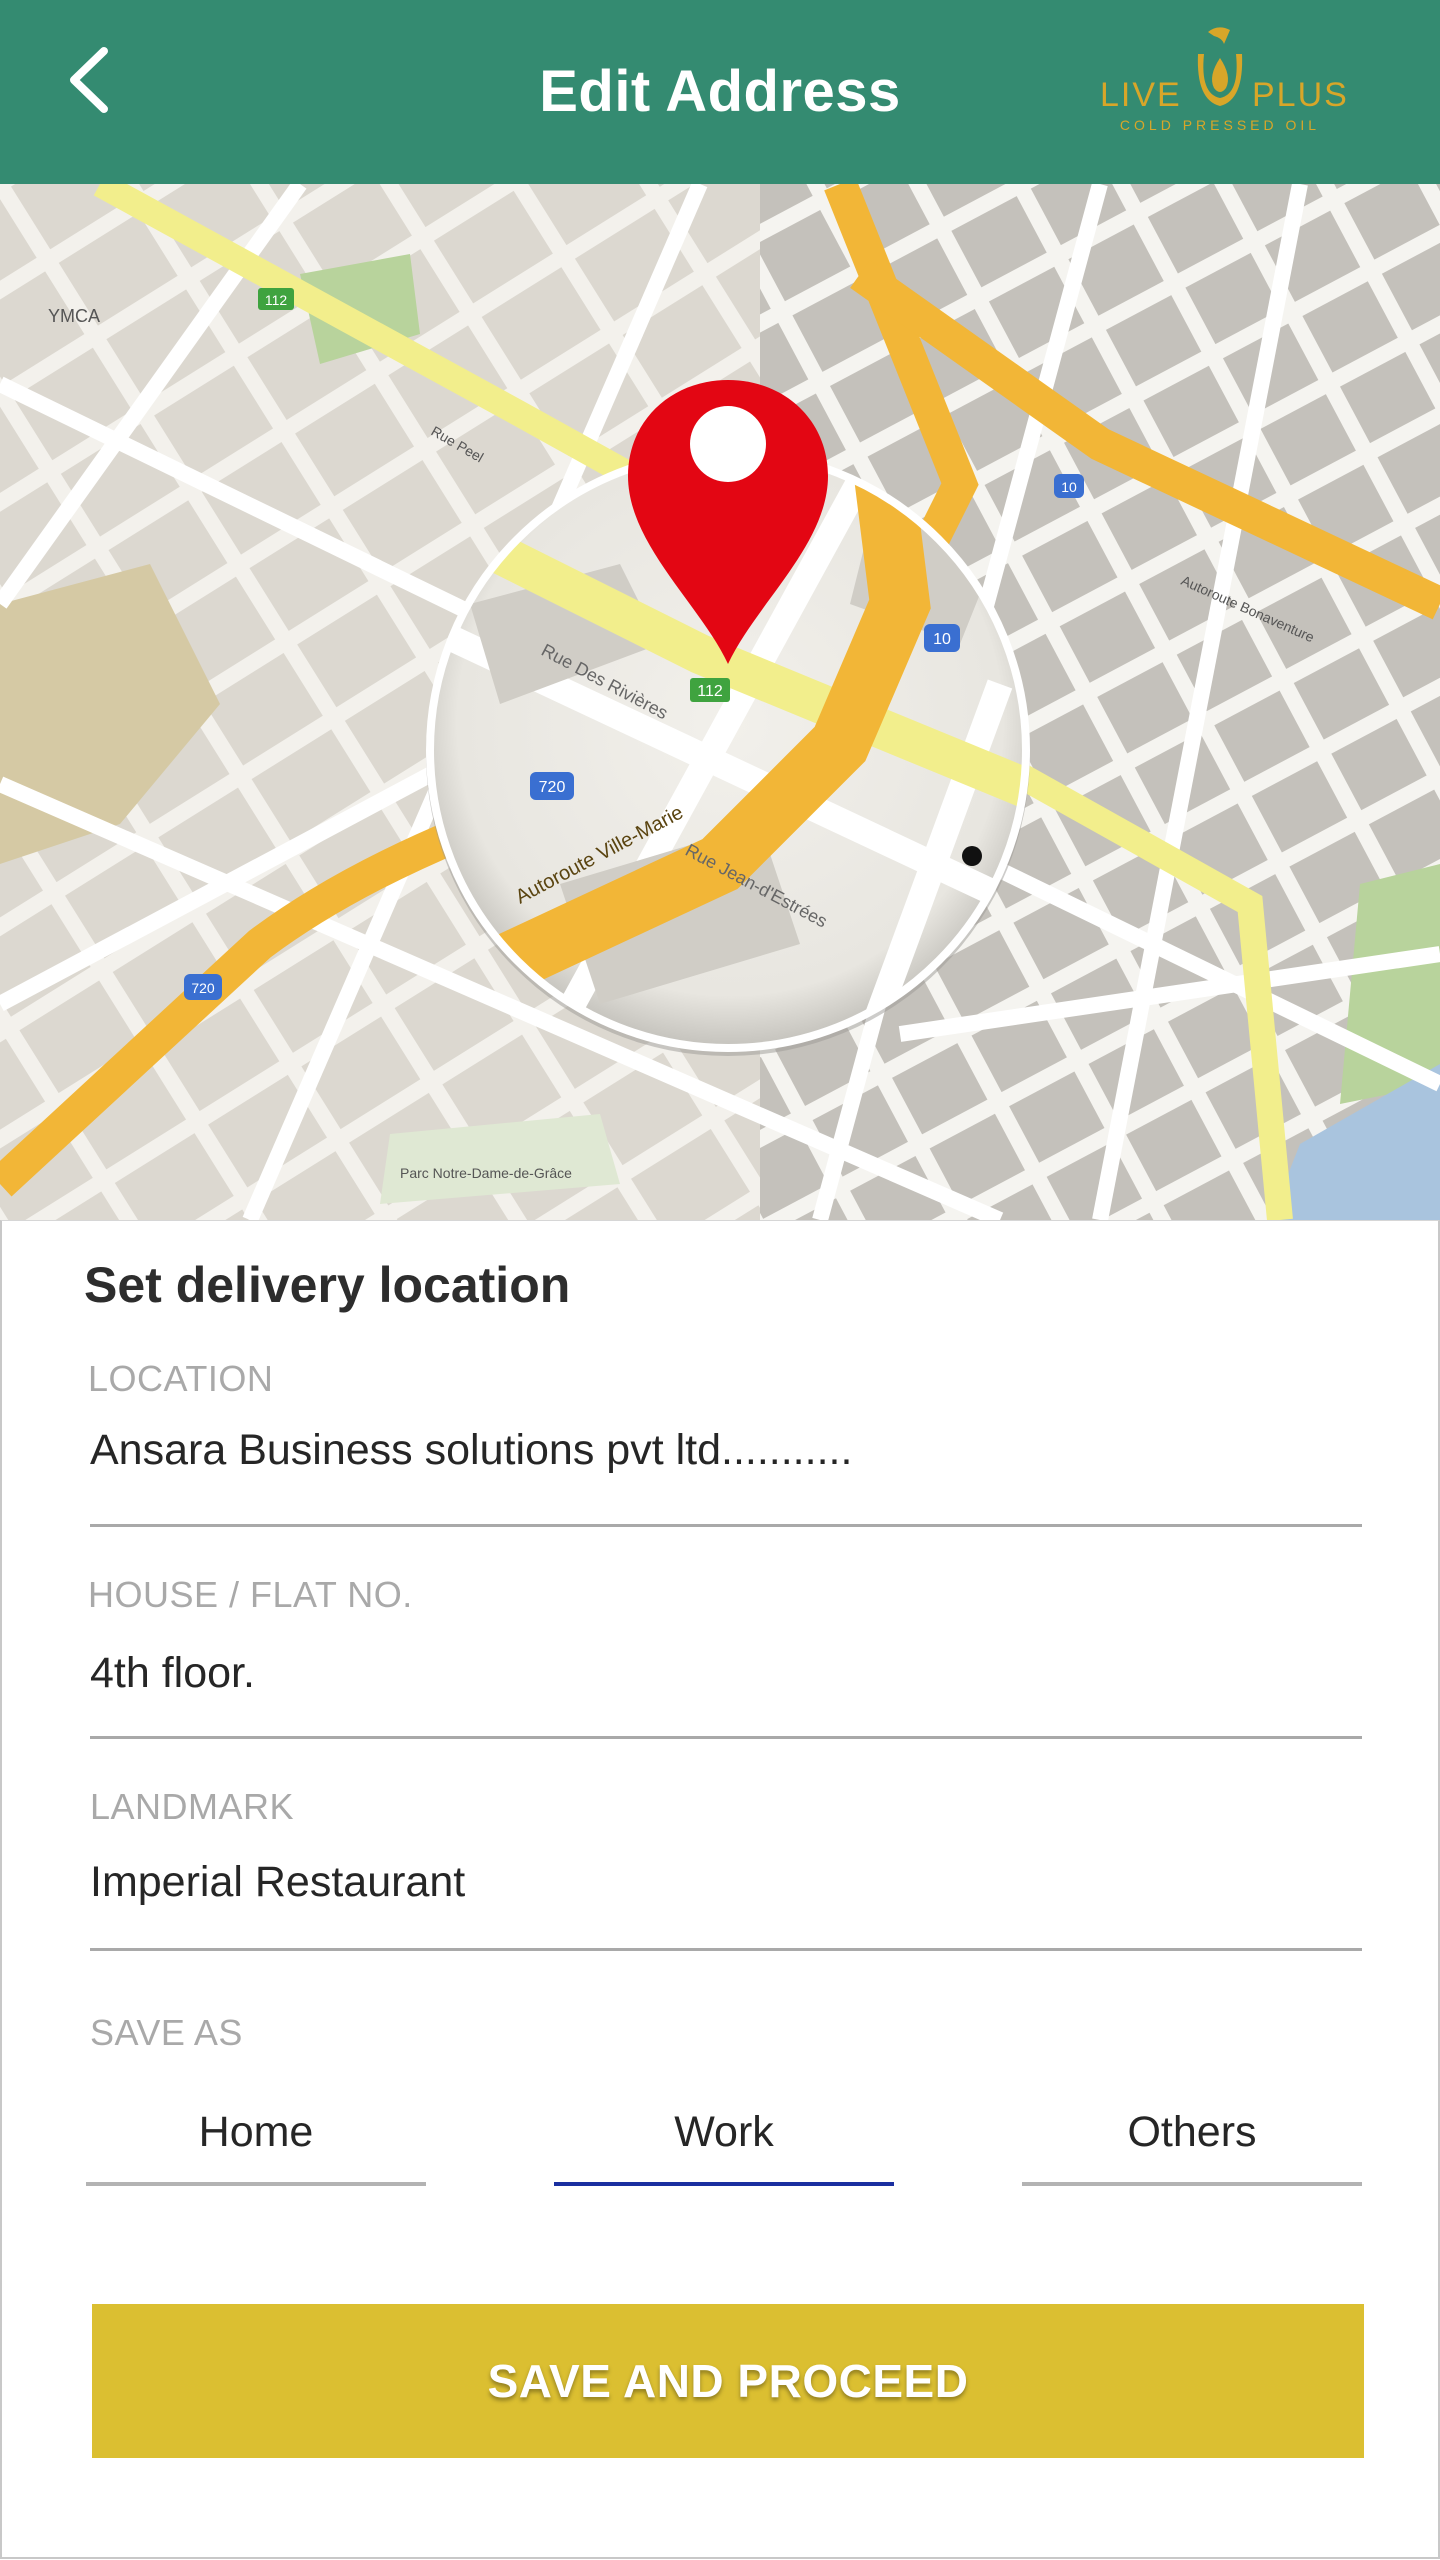  Describe the element at coordinates (1300, 95) in the screenshot. I see `logo-text-right: PLUS` at that location.